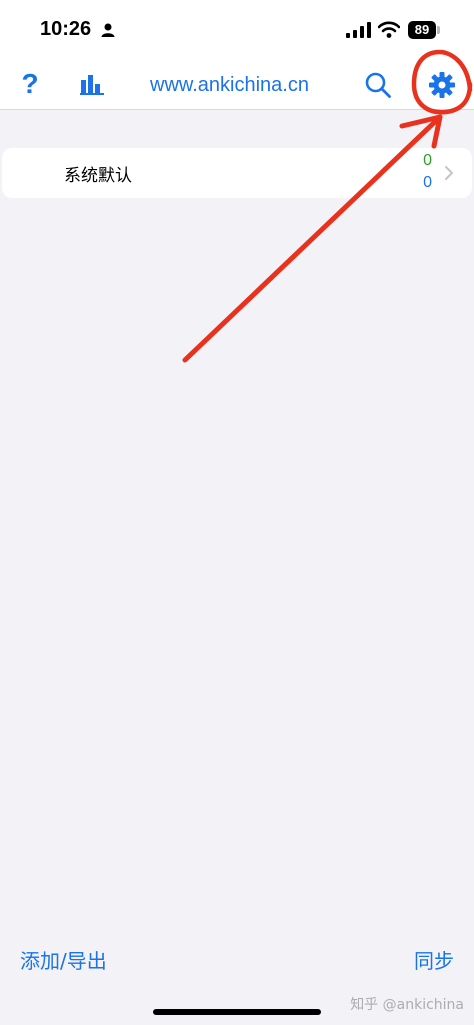  Describe the element at coordinates (407, 1005) in the screenshot. I see `watermark: 知乎 @ankichina` at that location.